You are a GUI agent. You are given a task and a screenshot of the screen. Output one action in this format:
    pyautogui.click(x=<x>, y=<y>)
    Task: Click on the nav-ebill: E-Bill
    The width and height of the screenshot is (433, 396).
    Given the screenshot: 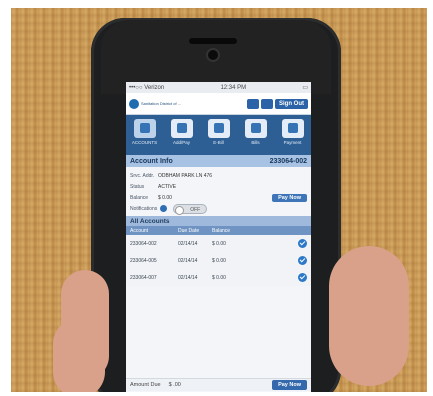 What is the action you would take?
    pyautogui.click(x=218, y=132)
    